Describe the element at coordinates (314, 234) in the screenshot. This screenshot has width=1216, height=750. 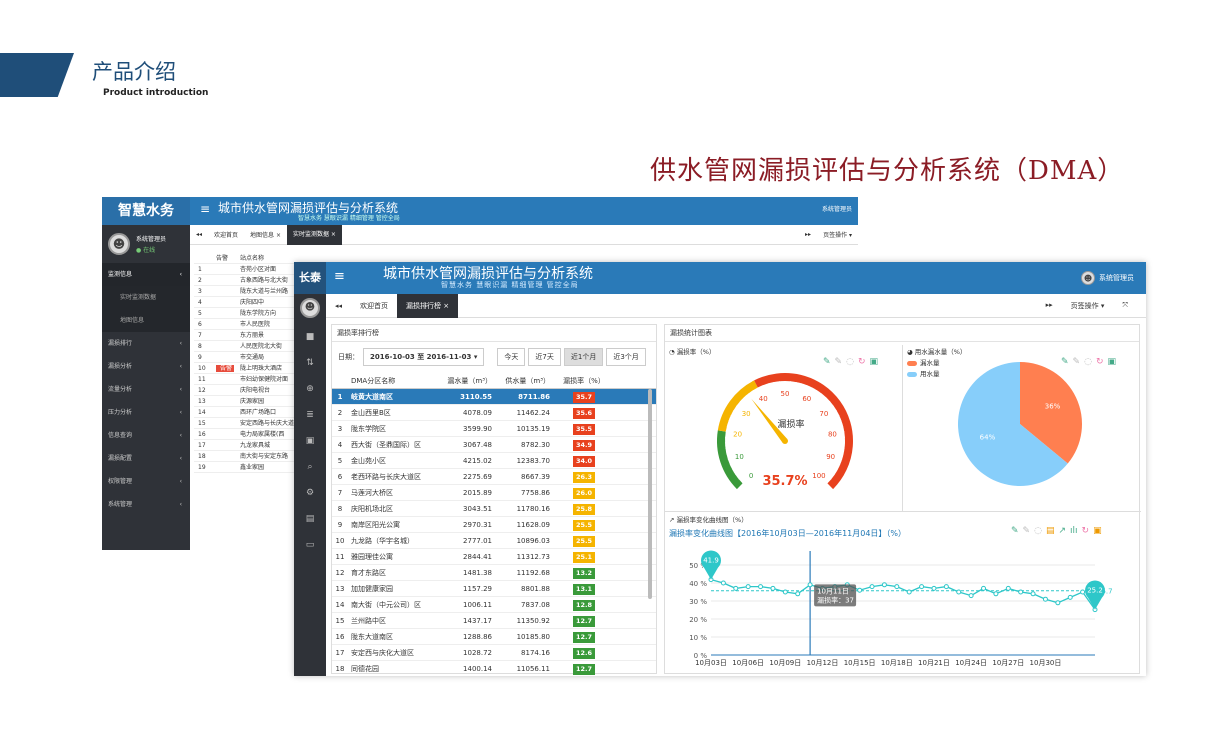
I see `tab-realtime: 实时监测数据 ×` at that location.